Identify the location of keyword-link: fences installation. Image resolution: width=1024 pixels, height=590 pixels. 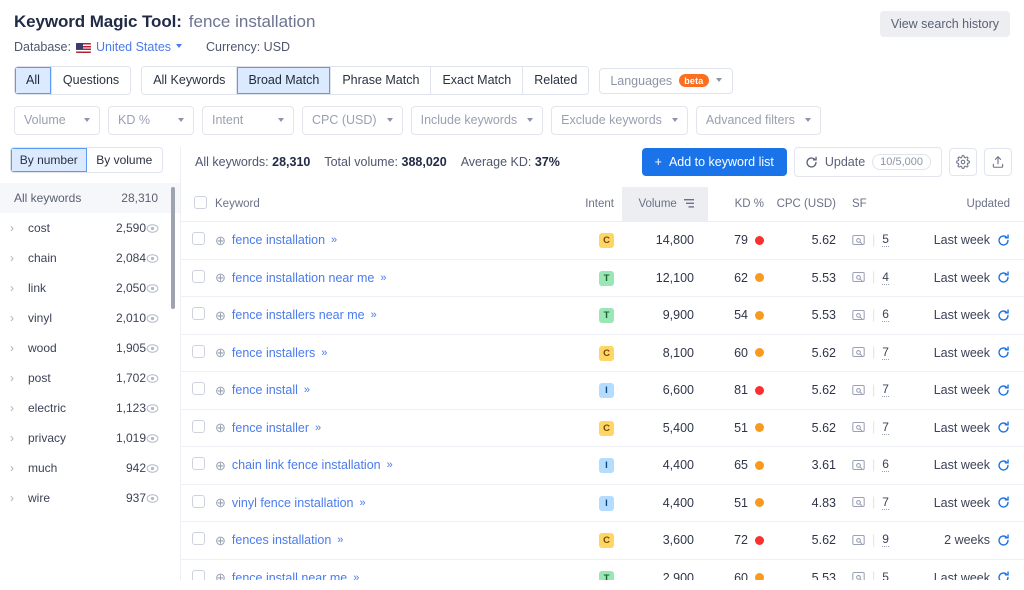
(281, 540).